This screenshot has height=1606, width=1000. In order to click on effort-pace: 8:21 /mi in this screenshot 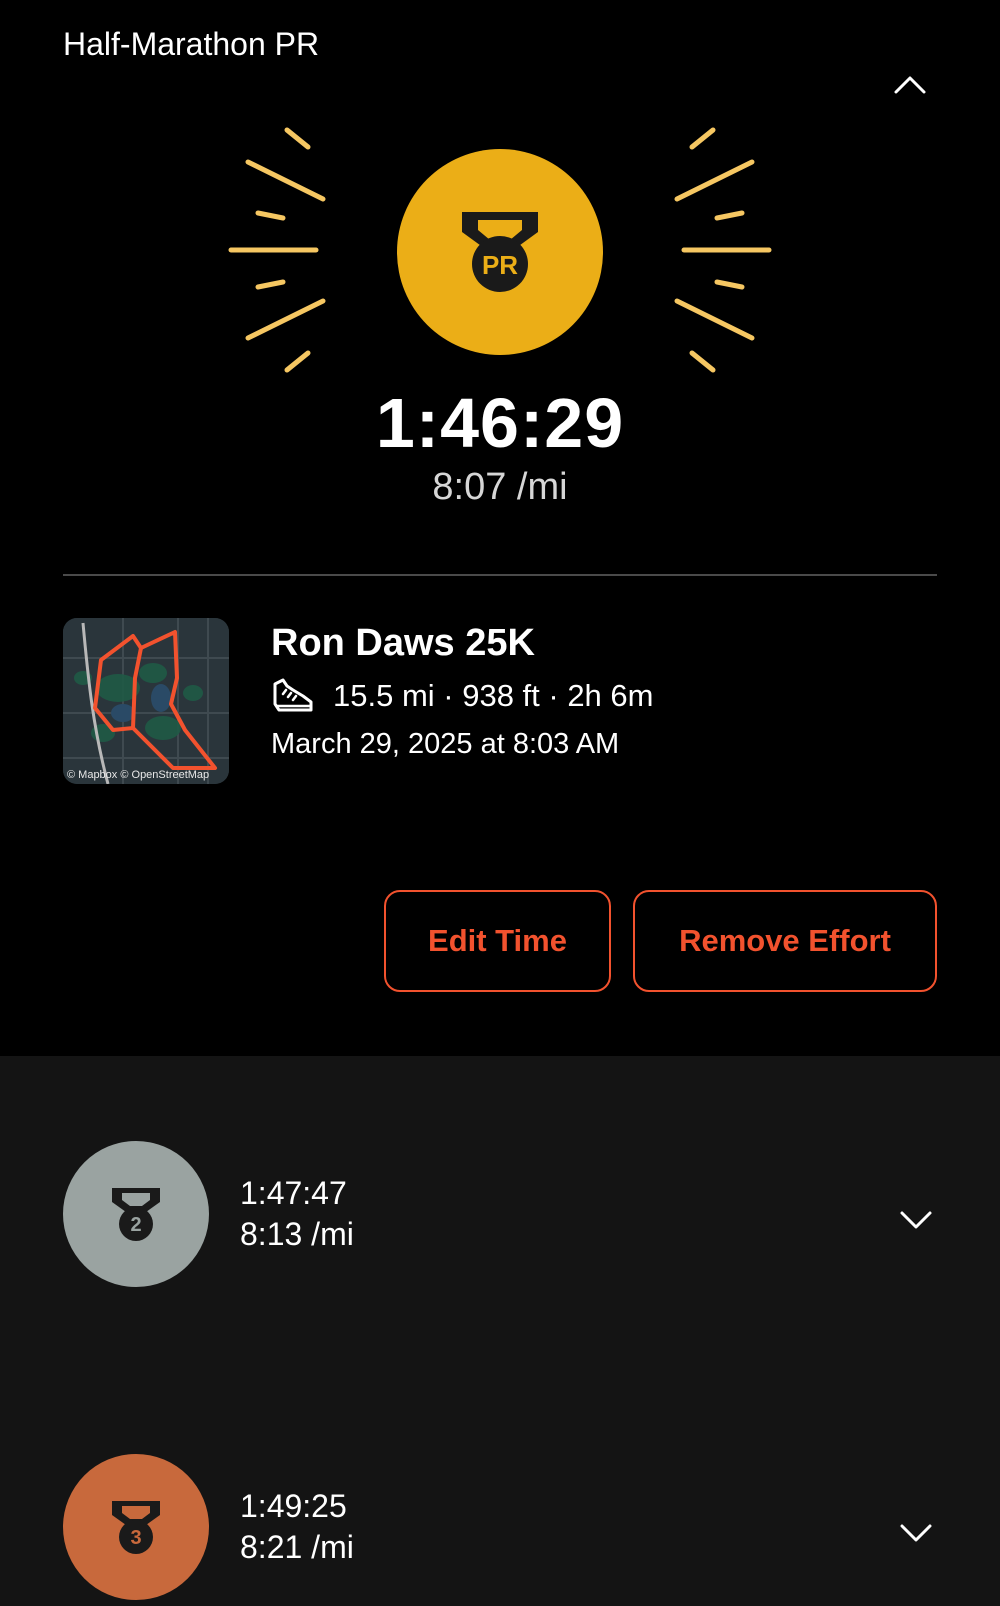, I will do `click(297, 1547)`.